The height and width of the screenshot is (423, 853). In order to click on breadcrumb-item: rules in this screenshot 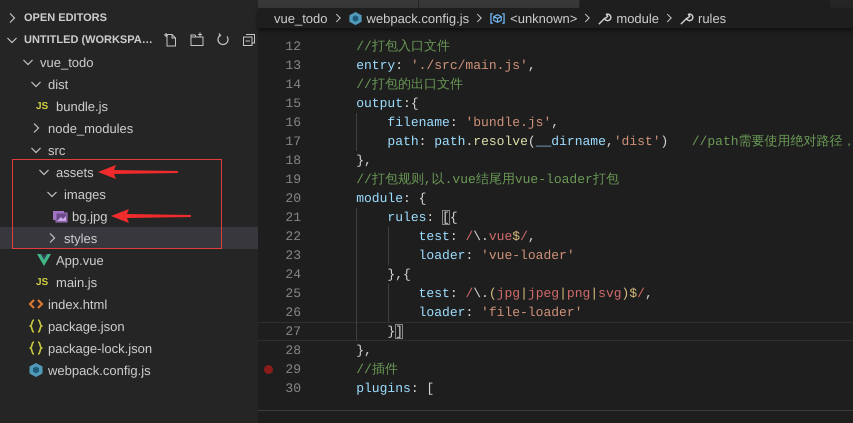, I will do `click(702, 18)`.